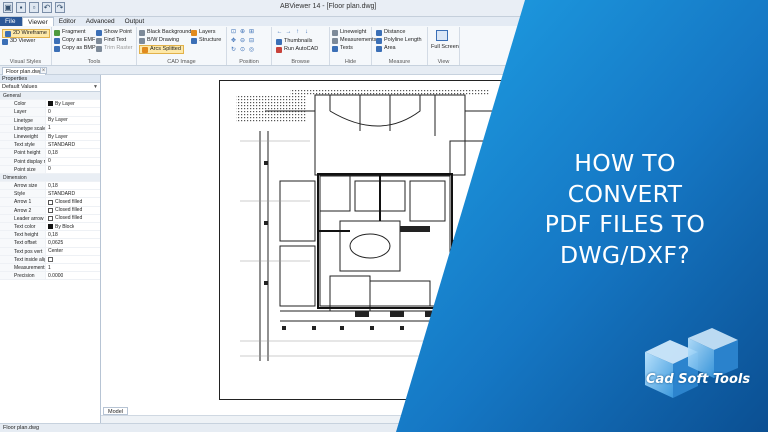 The width and height of the screenshot is (768, 432). I want to click on bw-drawing-button: B/W Drawing, so click(159, 40).